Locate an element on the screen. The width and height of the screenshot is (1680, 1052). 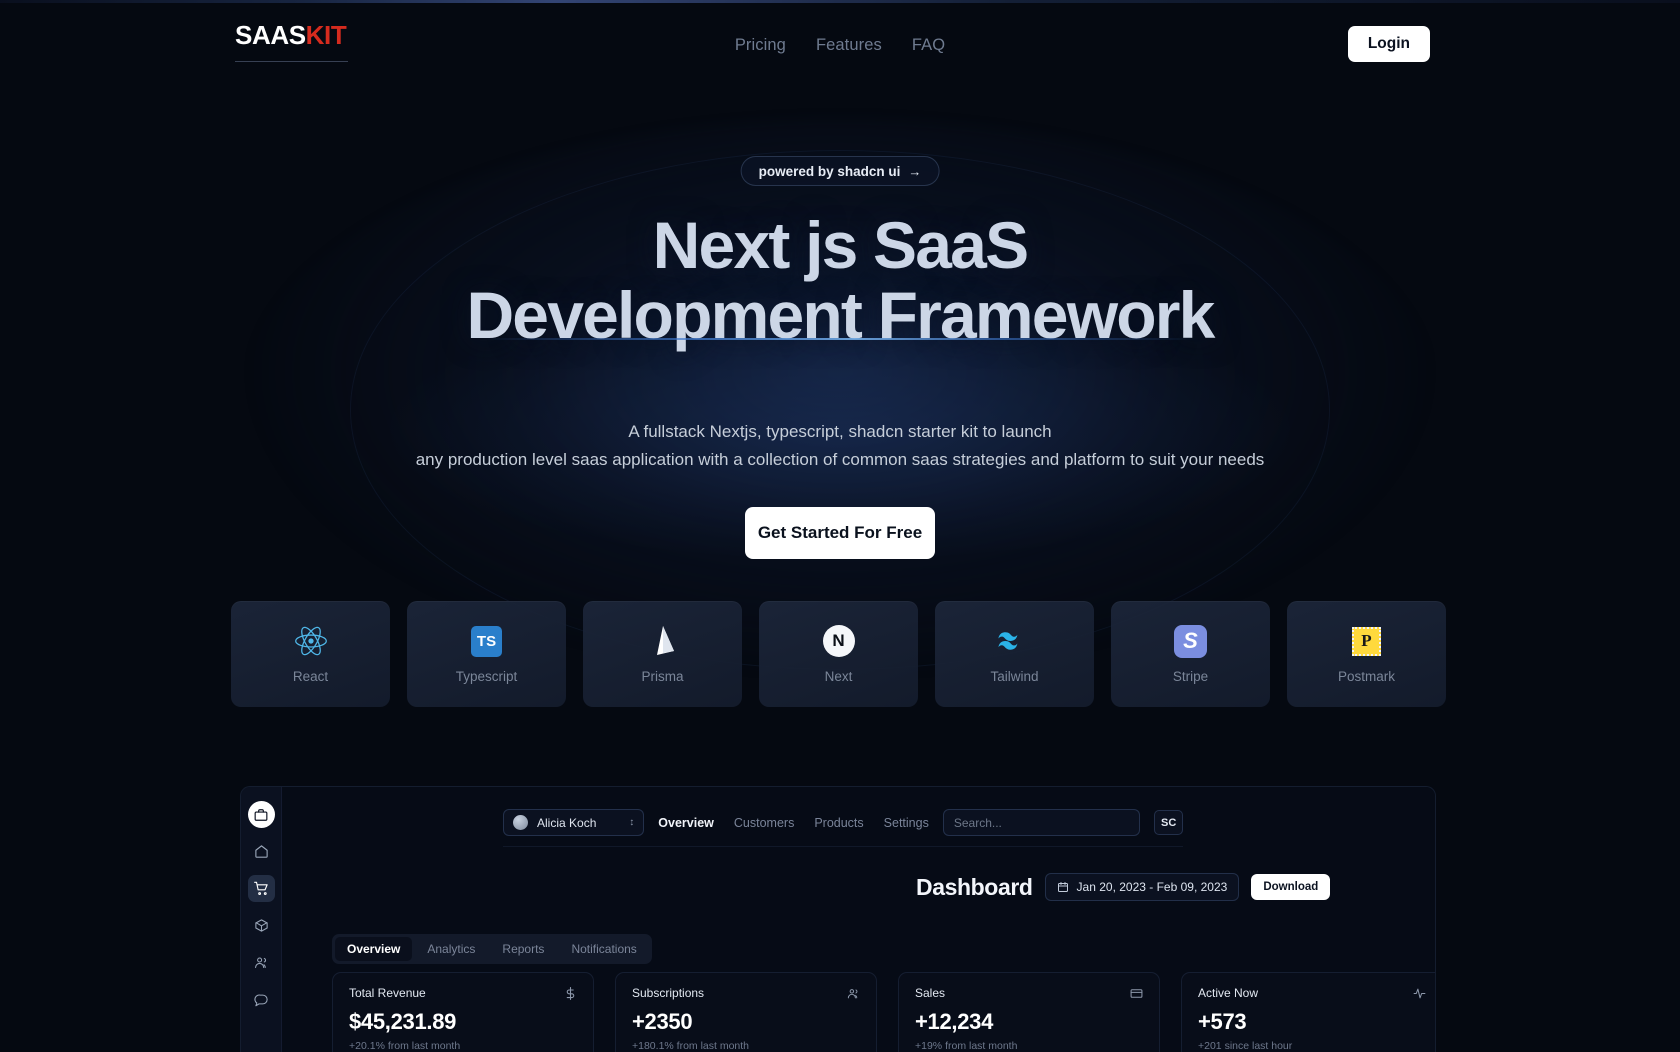
tech-label-stripe: Stripe is located at coordinates (1190, 676).